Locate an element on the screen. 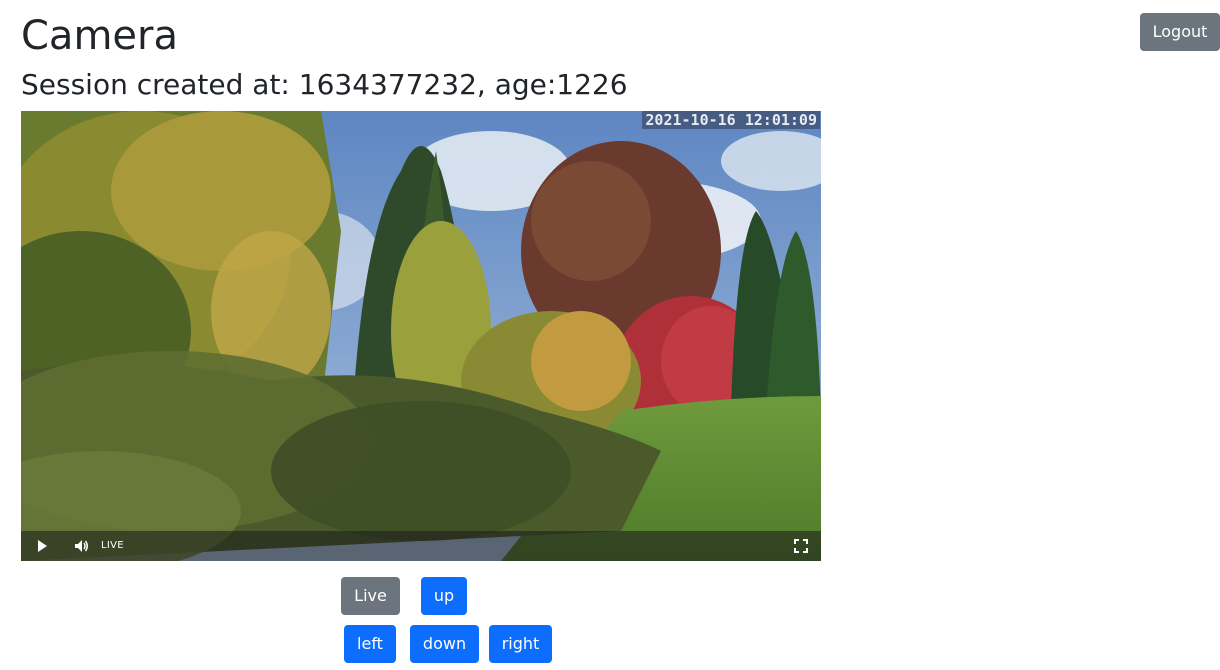 This screenshot has width=1220, height=670. volume-icon is located at coordinates (81, 546).